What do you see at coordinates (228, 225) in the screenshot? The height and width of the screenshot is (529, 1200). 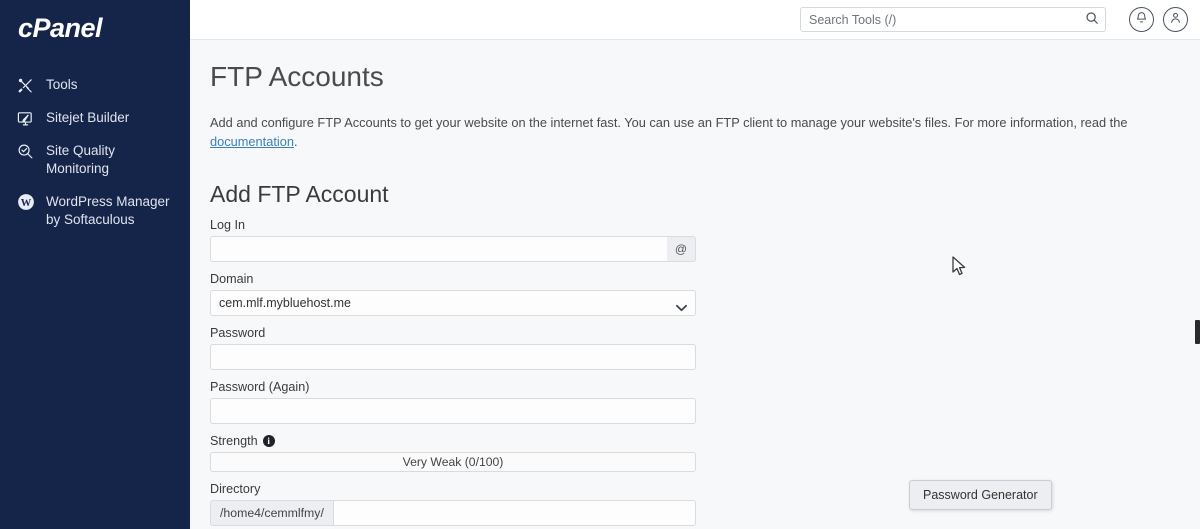 I see `login-label: Log In` at bounding box center [228, 225].